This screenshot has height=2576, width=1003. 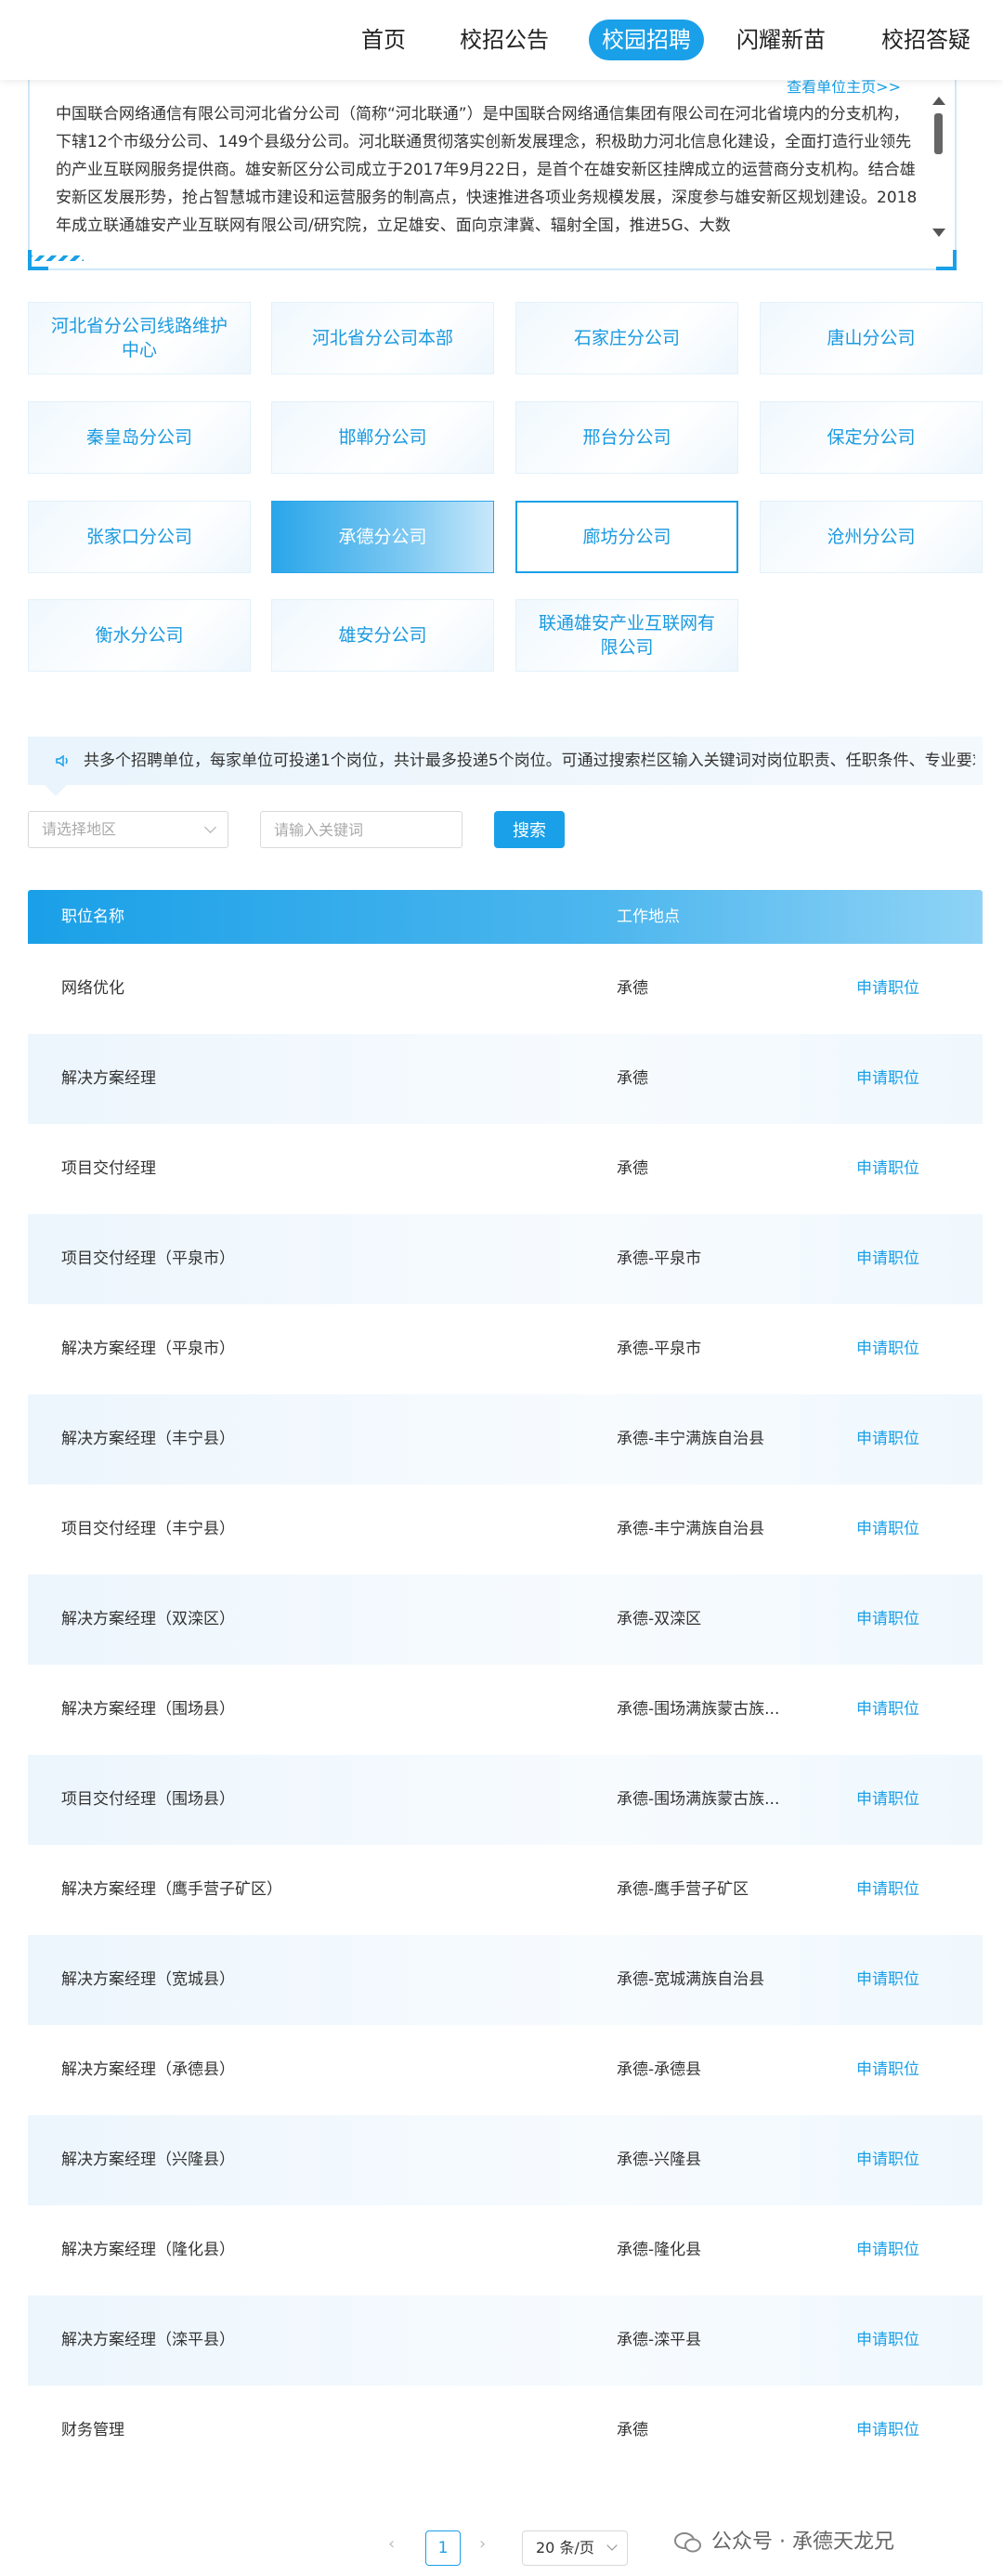 What do you see at coordinates (140, 537) in the screenshot?
I see `branch-tile: 张家口分公司` at bounding box center [140, 537].